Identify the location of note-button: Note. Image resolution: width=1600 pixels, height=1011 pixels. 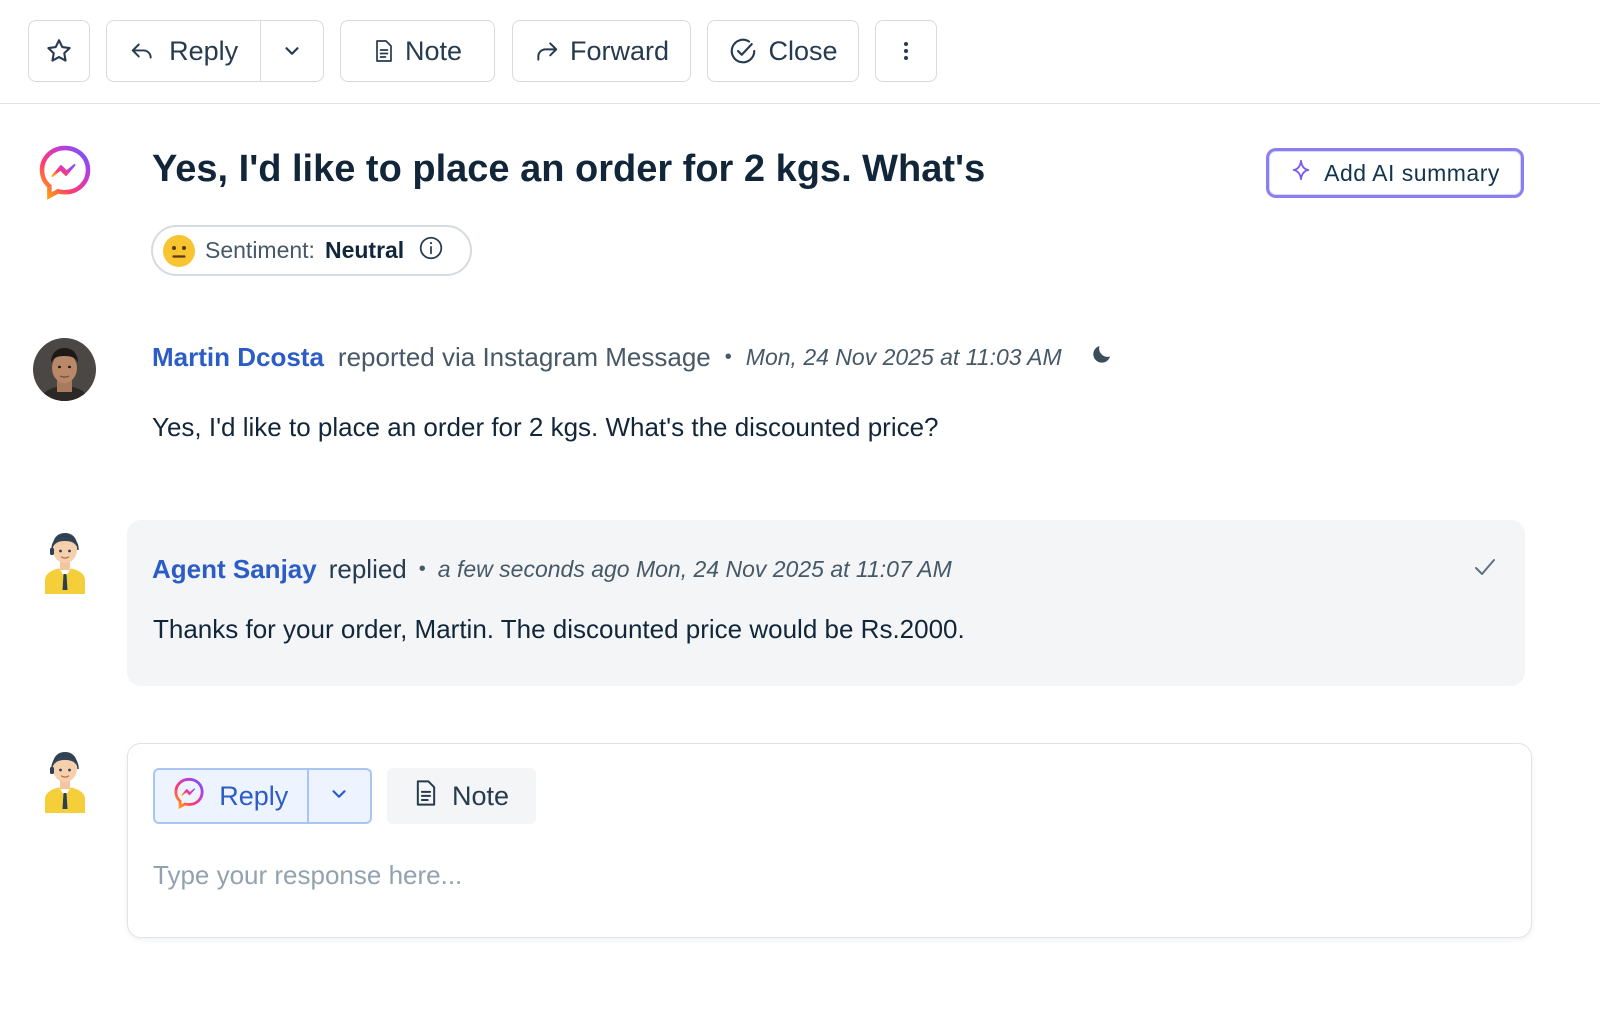
(417, 51).